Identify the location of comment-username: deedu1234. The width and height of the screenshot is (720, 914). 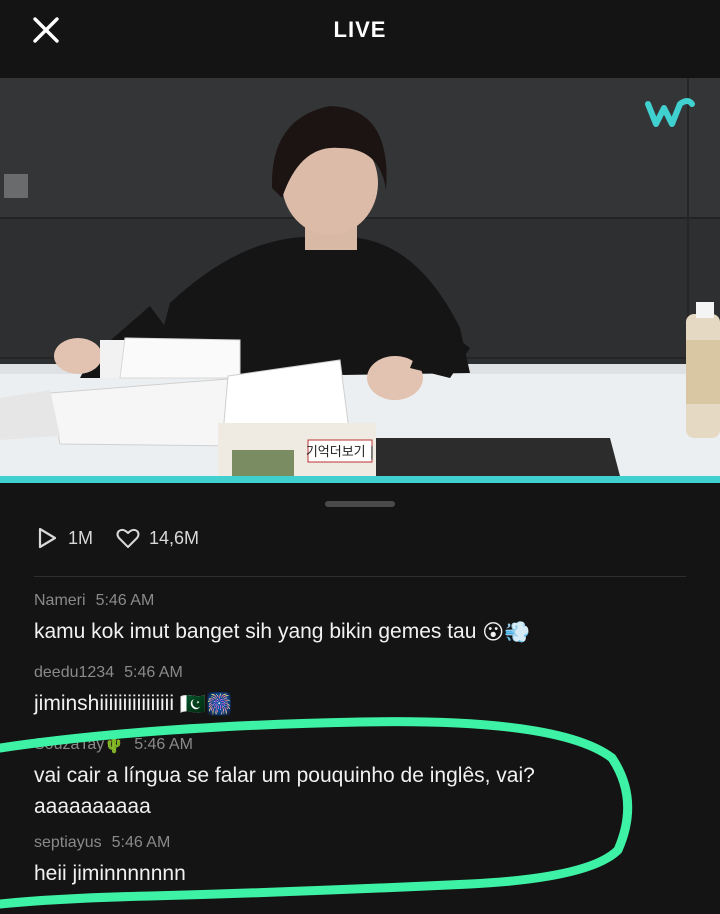
(74, 673).